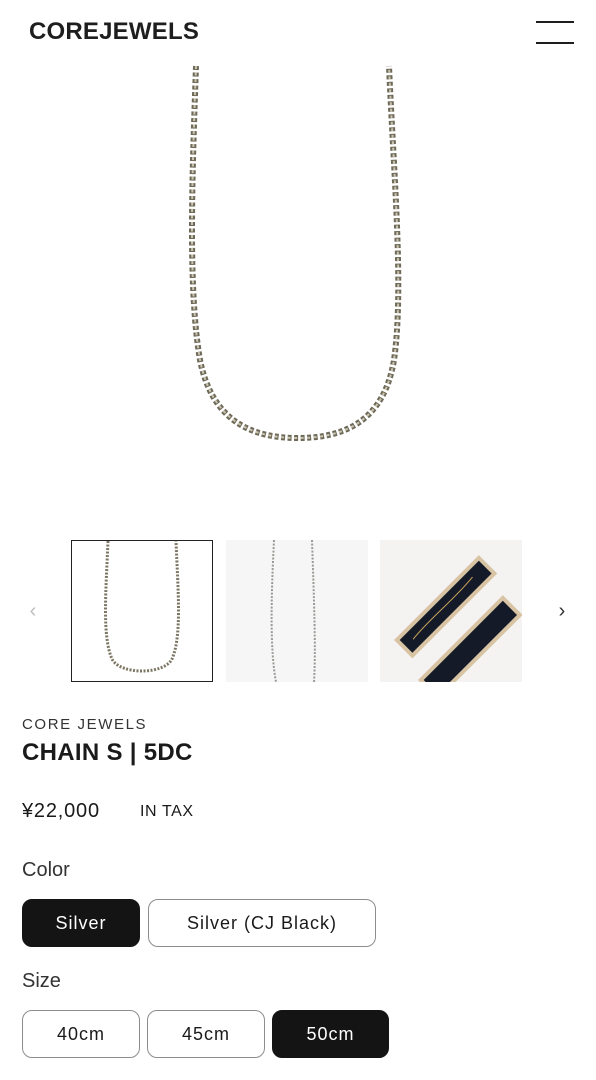  Describe the element at coordinates (298, 33) in the screenshot. I see `site-header: COREJEWELS` at that location.